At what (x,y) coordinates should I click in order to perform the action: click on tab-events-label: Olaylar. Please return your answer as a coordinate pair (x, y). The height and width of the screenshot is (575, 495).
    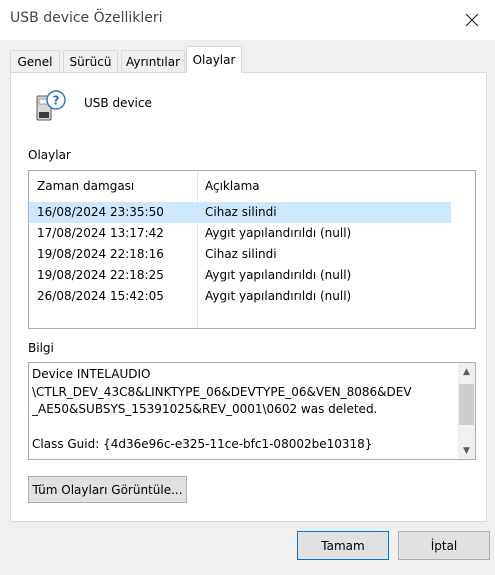
    Looking at the image, I should click on (214, 60).